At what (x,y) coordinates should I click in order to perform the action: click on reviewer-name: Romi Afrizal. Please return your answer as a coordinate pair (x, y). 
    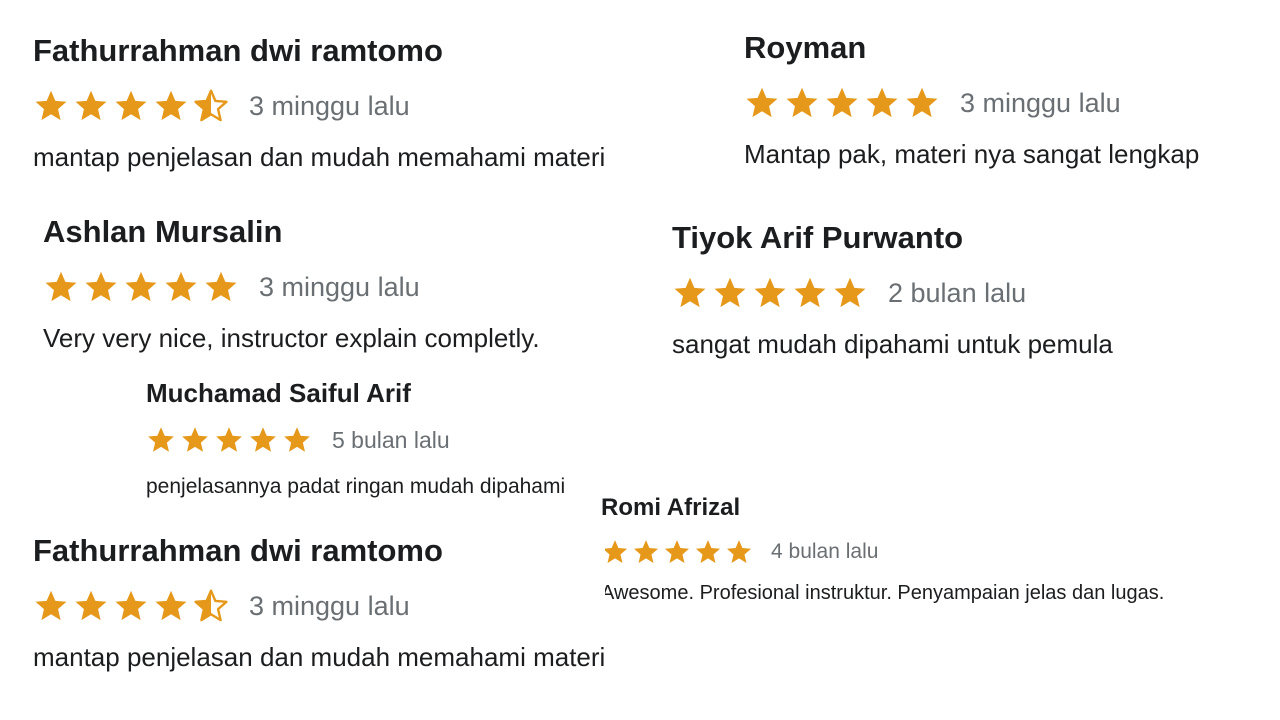
    Looking at the image, I should click on (671, 507).